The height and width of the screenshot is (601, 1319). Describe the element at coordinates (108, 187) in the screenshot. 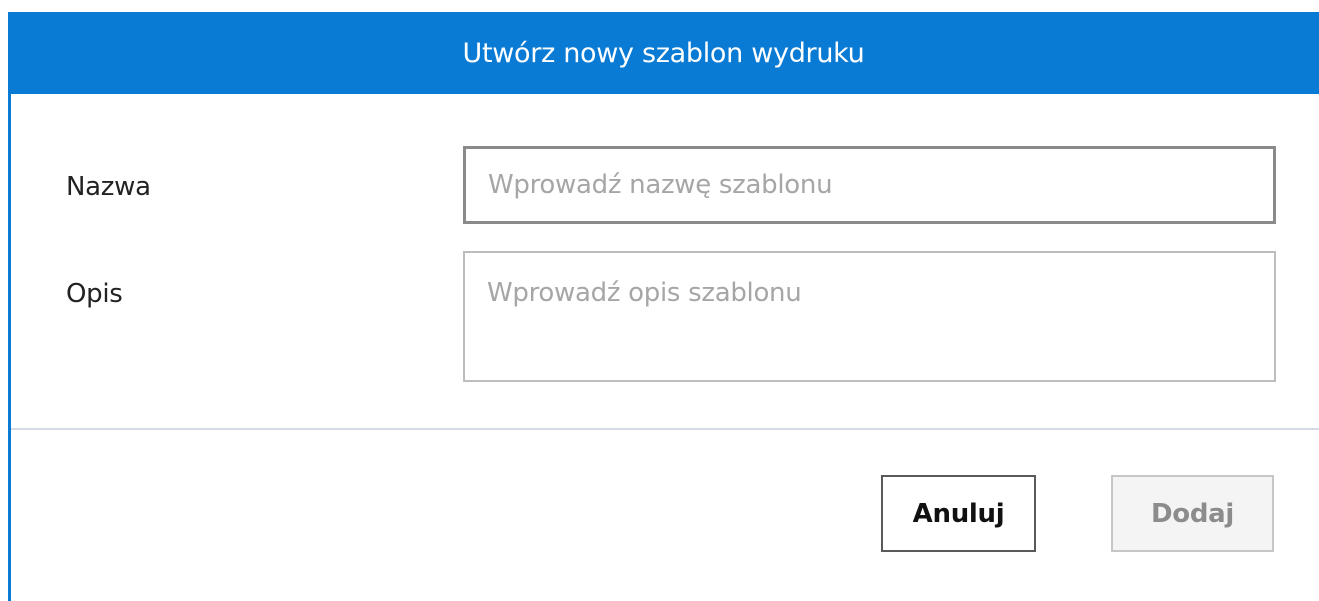

I see `name-label: Nazwa` at that location.